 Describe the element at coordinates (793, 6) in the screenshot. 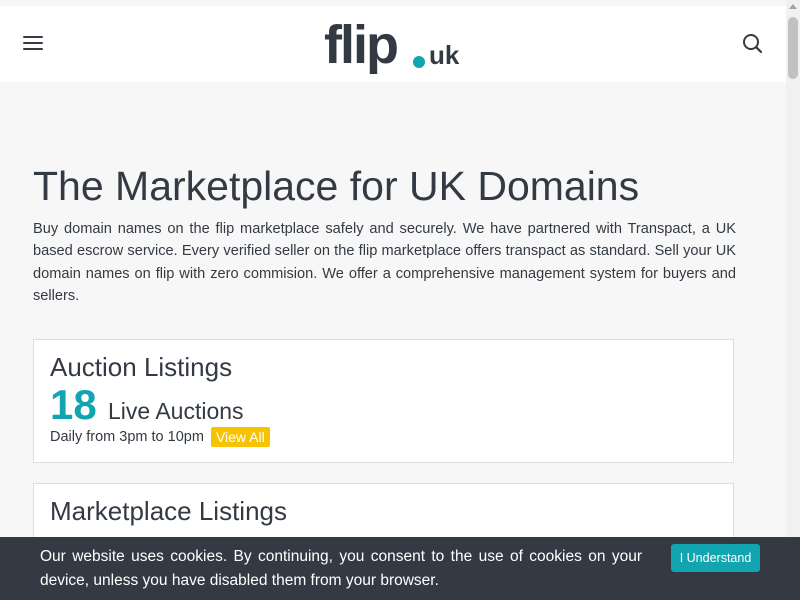

I see `scroll-up-arrow-icon` at that location.